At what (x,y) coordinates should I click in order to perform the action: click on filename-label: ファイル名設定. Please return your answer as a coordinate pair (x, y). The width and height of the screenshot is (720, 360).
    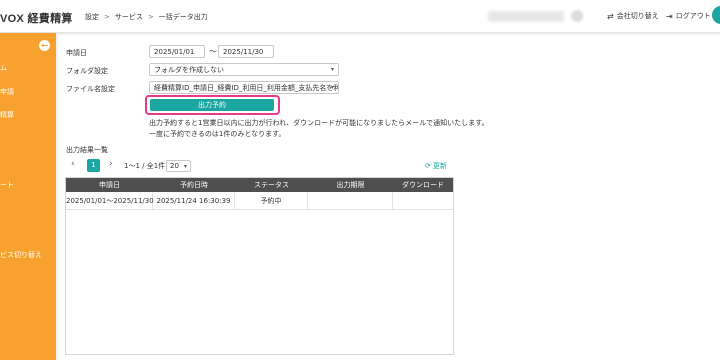
    Looking at the image, I should click on (90, 89).